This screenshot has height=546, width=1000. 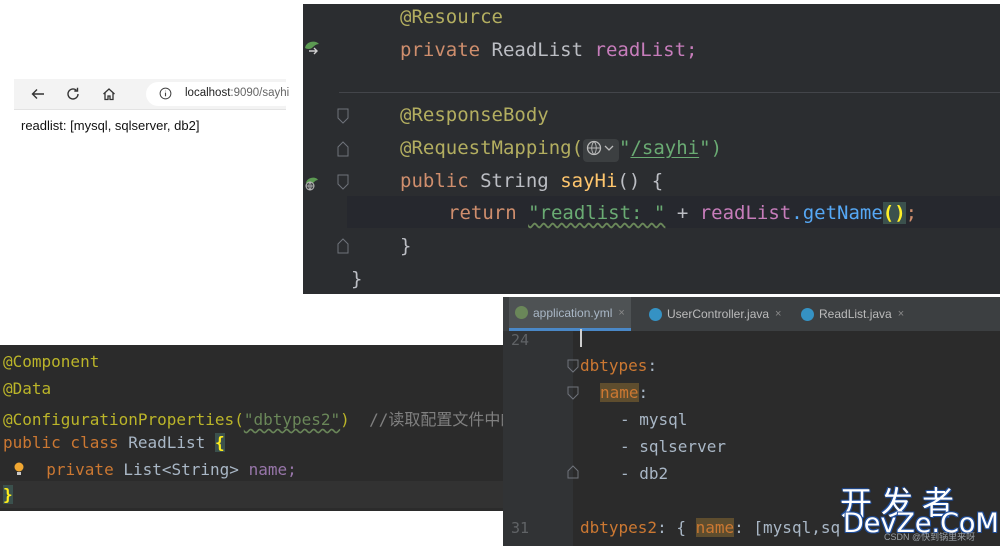 I want to click on code-line: @Component, so click(x=51, y=361).